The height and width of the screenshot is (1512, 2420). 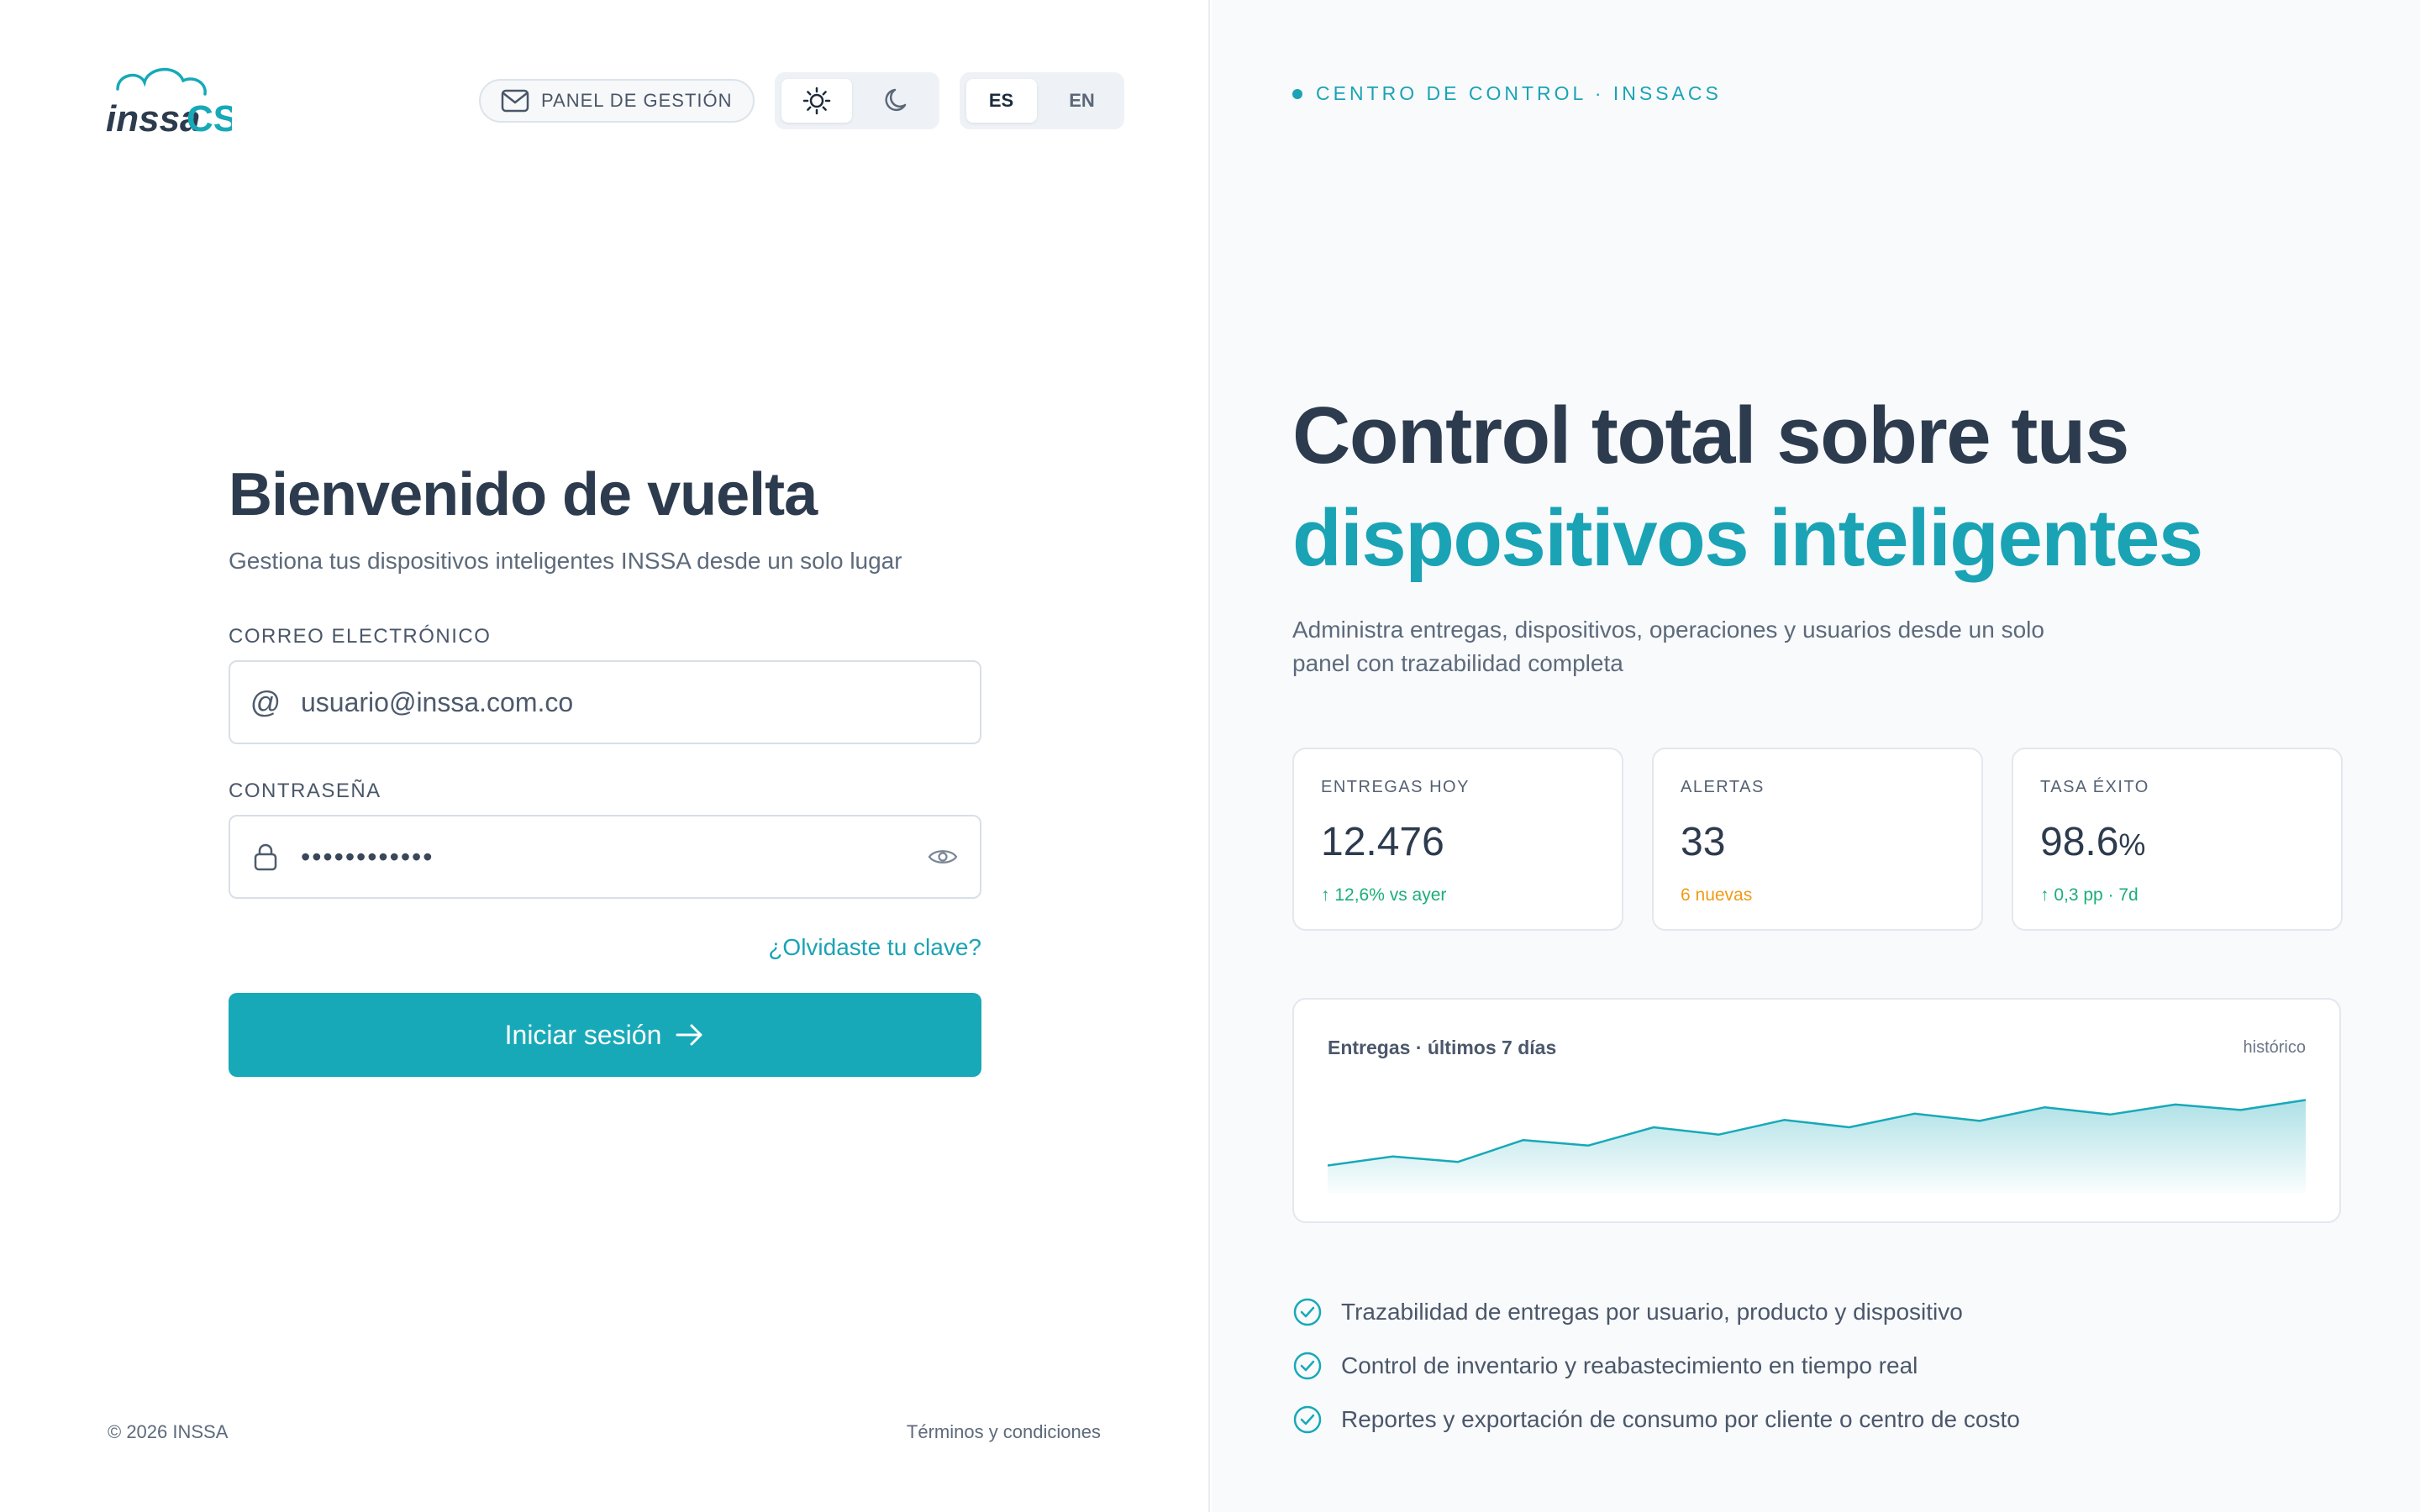 What do you see at coordinates (1704, 842) in the screenshot?
I see `stat-value: 33` at bounding box center [1704, 842].